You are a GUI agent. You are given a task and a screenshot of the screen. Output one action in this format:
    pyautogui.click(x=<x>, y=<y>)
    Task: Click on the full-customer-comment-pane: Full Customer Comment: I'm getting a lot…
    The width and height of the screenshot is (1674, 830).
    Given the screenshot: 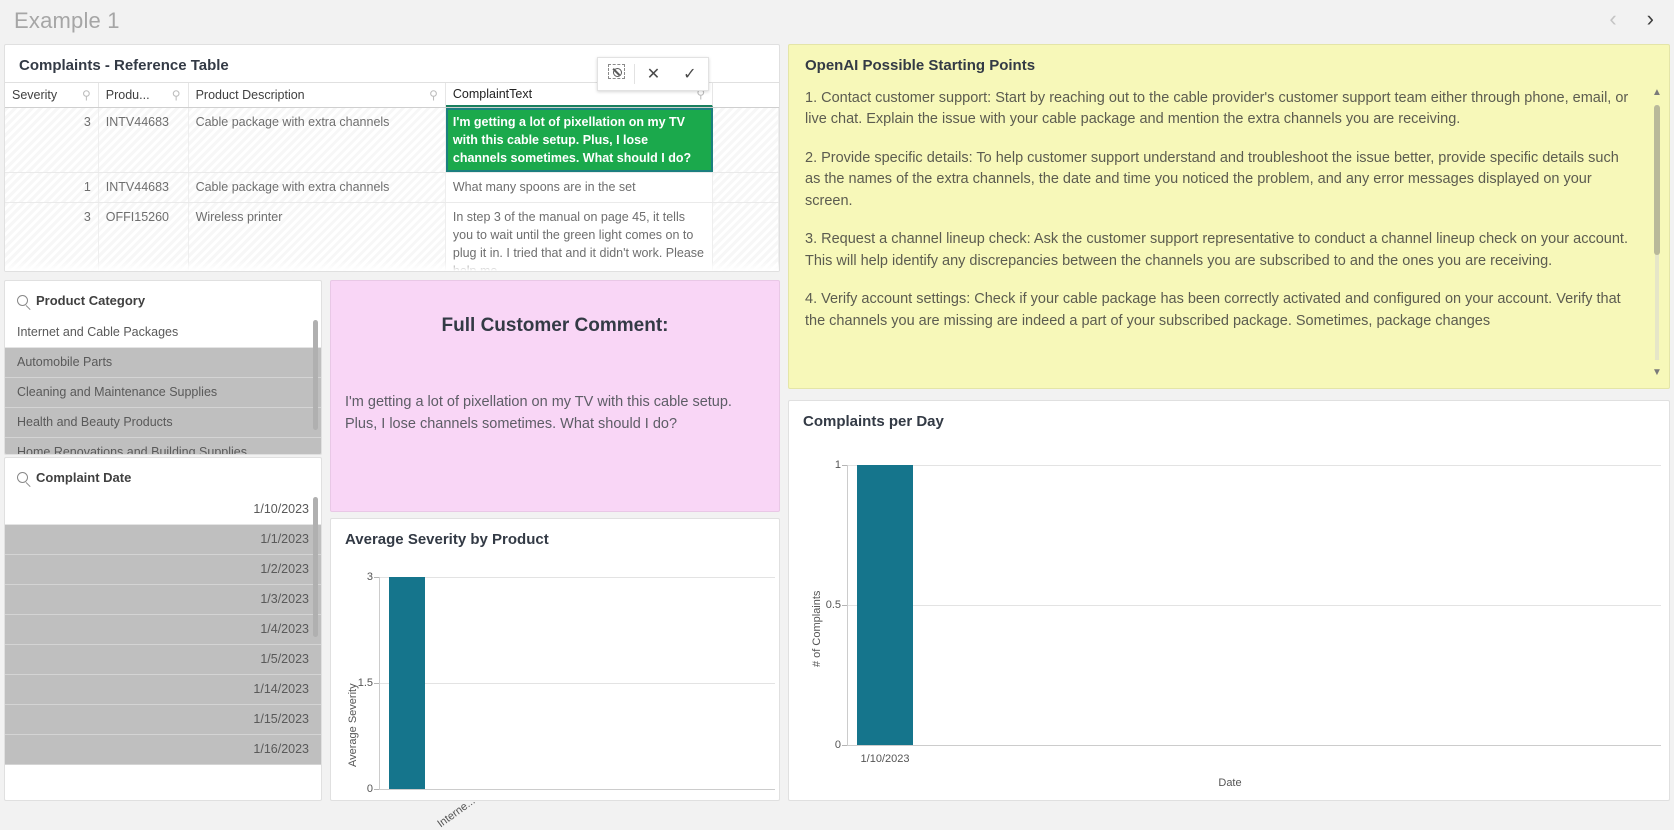 What is the action you would take?
    pyautogui.click(x=555, y=396)
    